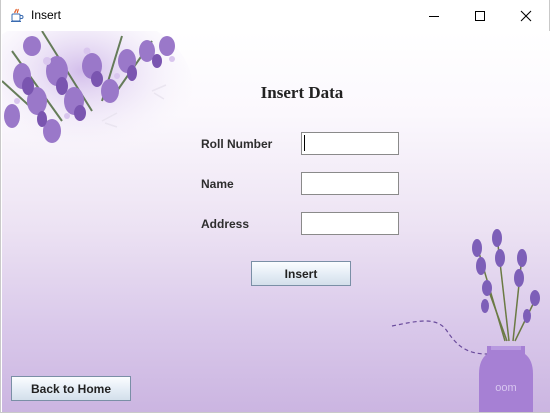 The image size is (550, 413). I want to click on address-input, so click(350, 223).